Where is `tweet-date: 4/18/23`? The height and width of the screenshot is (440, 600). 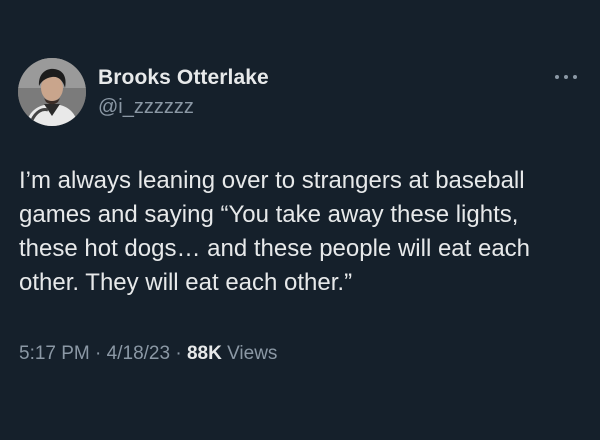
tweet-date: 4/18/23 is located at coordinates (138, 353).